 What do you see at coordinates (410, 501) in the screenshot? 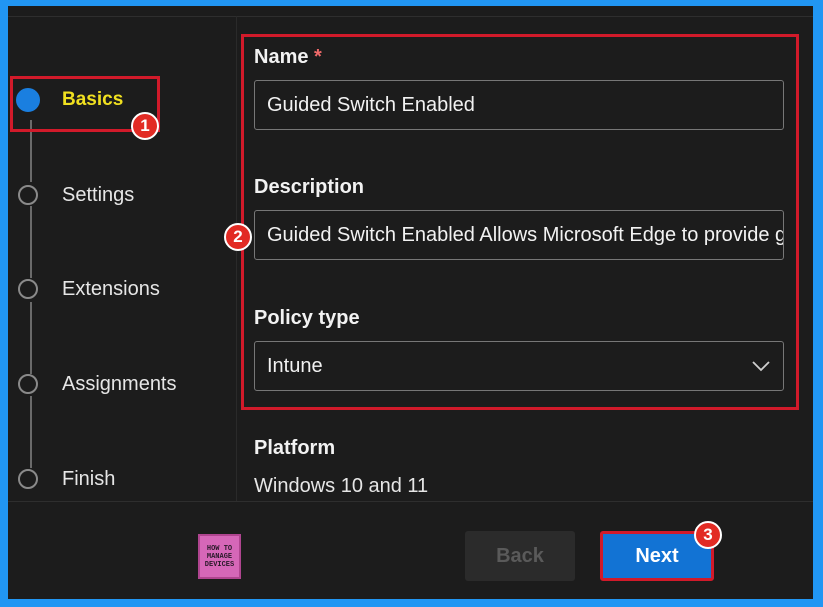
I see `footer-divider` at bounding box center [410, 501].